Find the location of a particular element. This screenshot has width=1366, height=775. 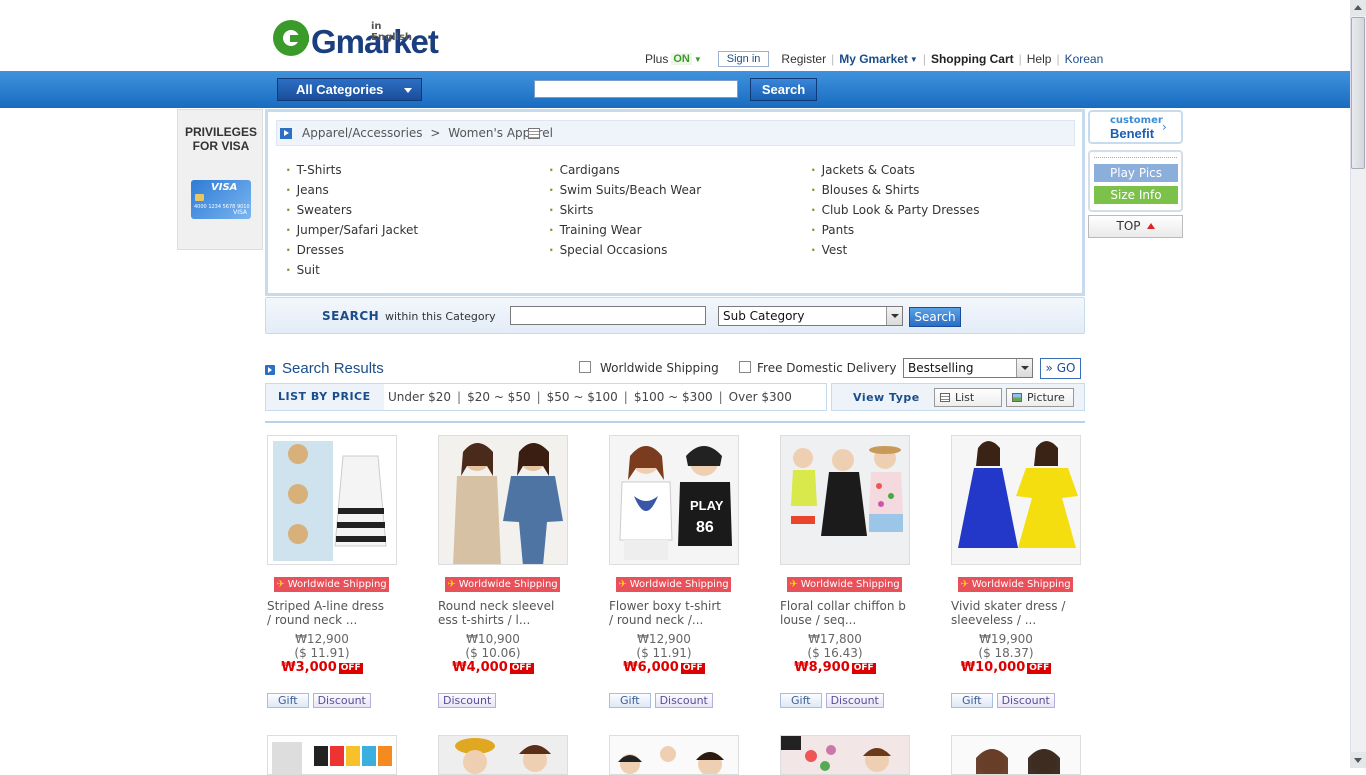

product-image: PLAY 86 is located at coordinates (674, 500).